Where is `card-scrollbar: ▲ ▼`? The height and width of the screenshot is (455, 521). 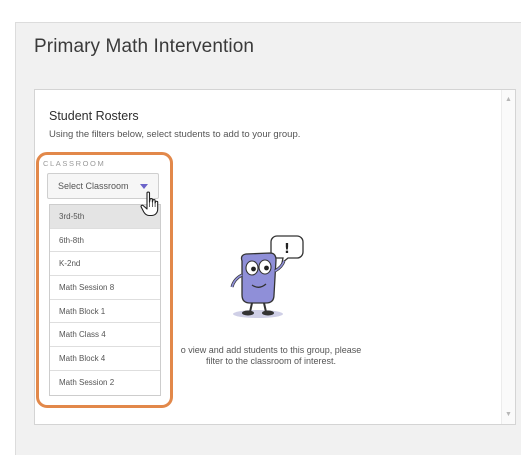 card-scrollbar: ▲ ▼ is located at coordinates (508, 257).